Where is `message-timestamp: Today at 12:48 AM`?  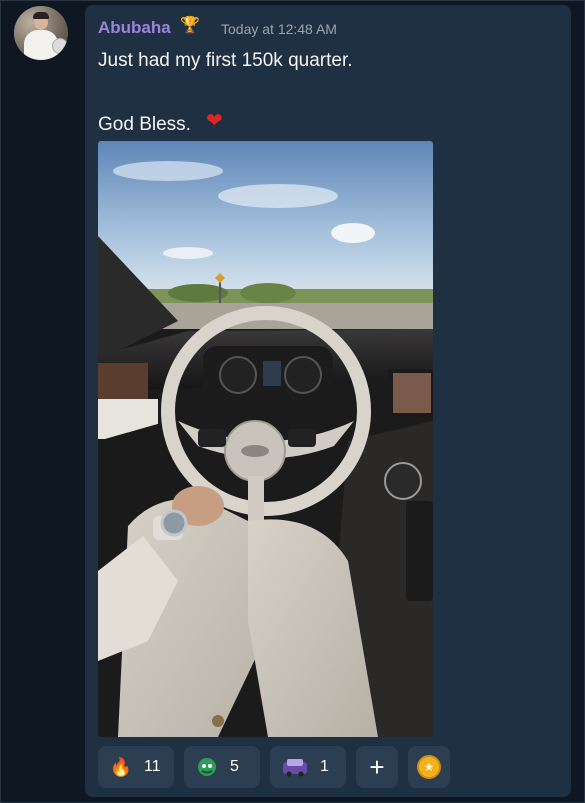 message-timestamp: Today at 12:48 AM is located at coordinates (279, 29).